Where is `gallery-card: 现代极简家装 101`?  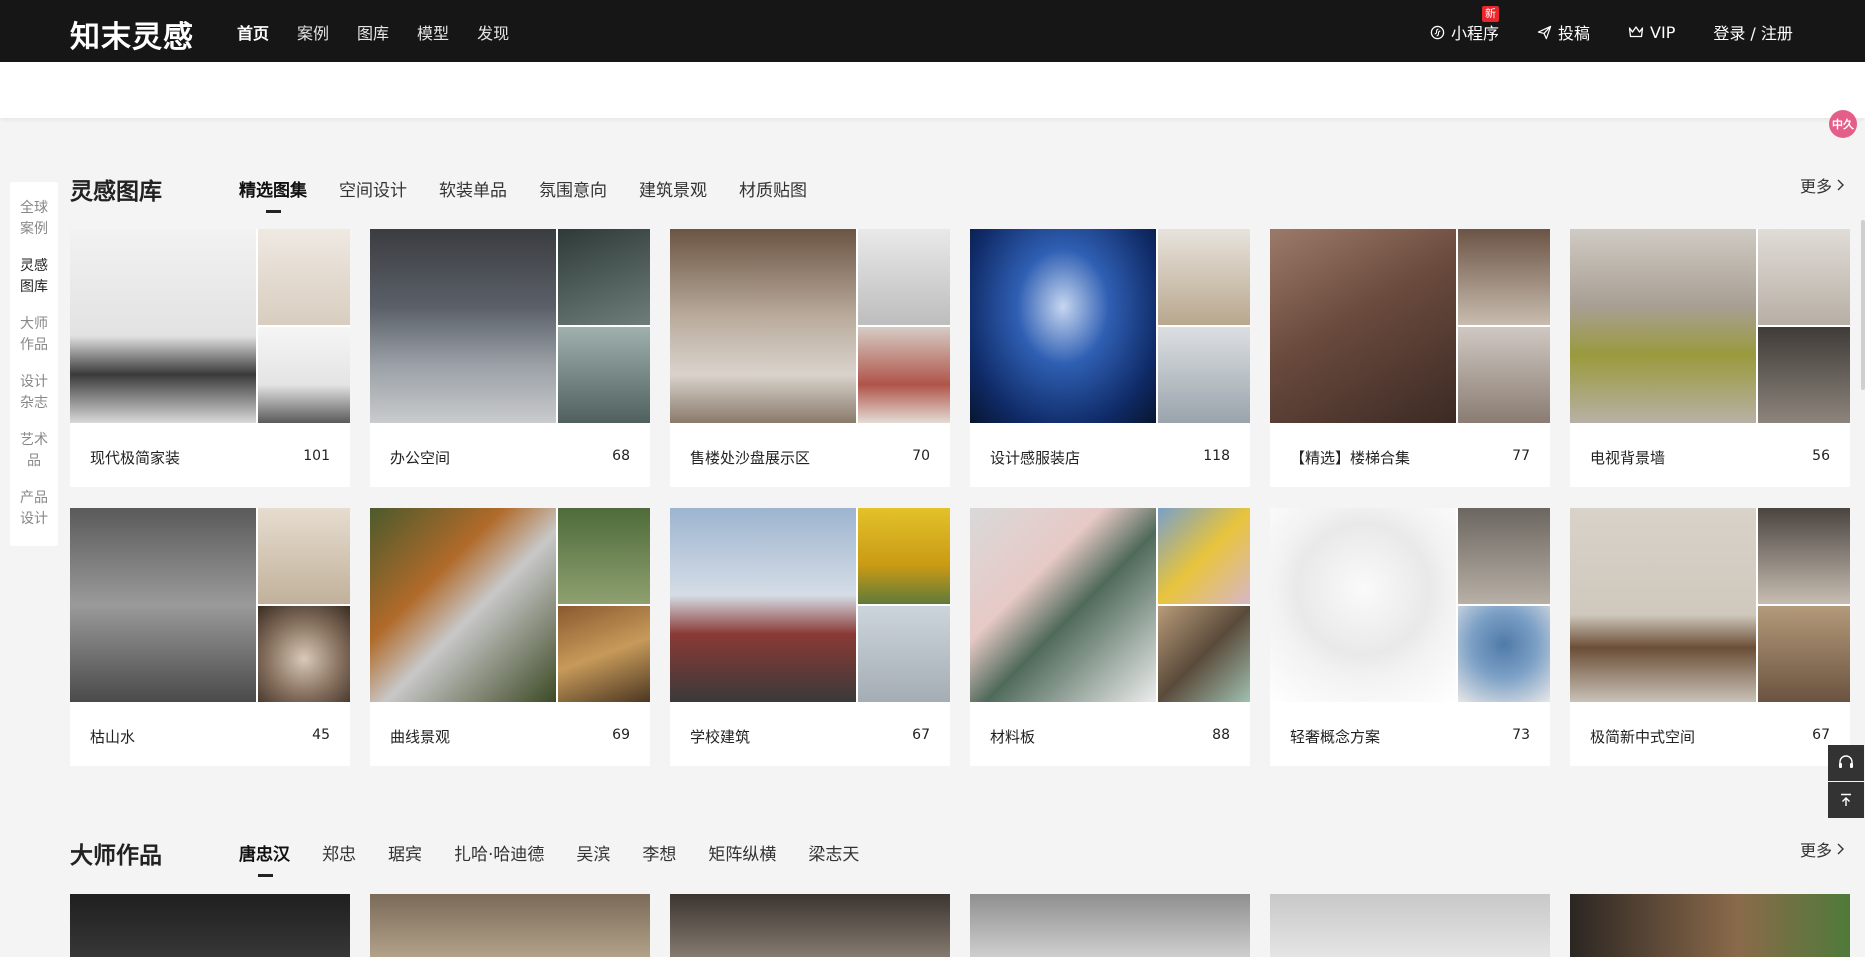 gallery-card: 现代极简家装 101 is located at coordinates (210, 358).